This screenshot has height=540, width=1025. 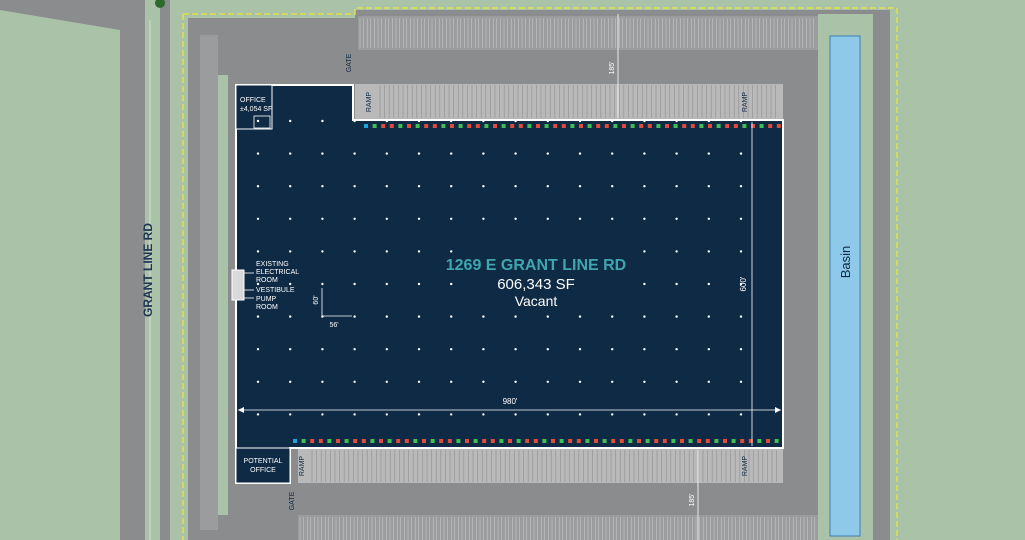 I want to click on potential-office-line2: OFFICE, so click(x=263, y=470).